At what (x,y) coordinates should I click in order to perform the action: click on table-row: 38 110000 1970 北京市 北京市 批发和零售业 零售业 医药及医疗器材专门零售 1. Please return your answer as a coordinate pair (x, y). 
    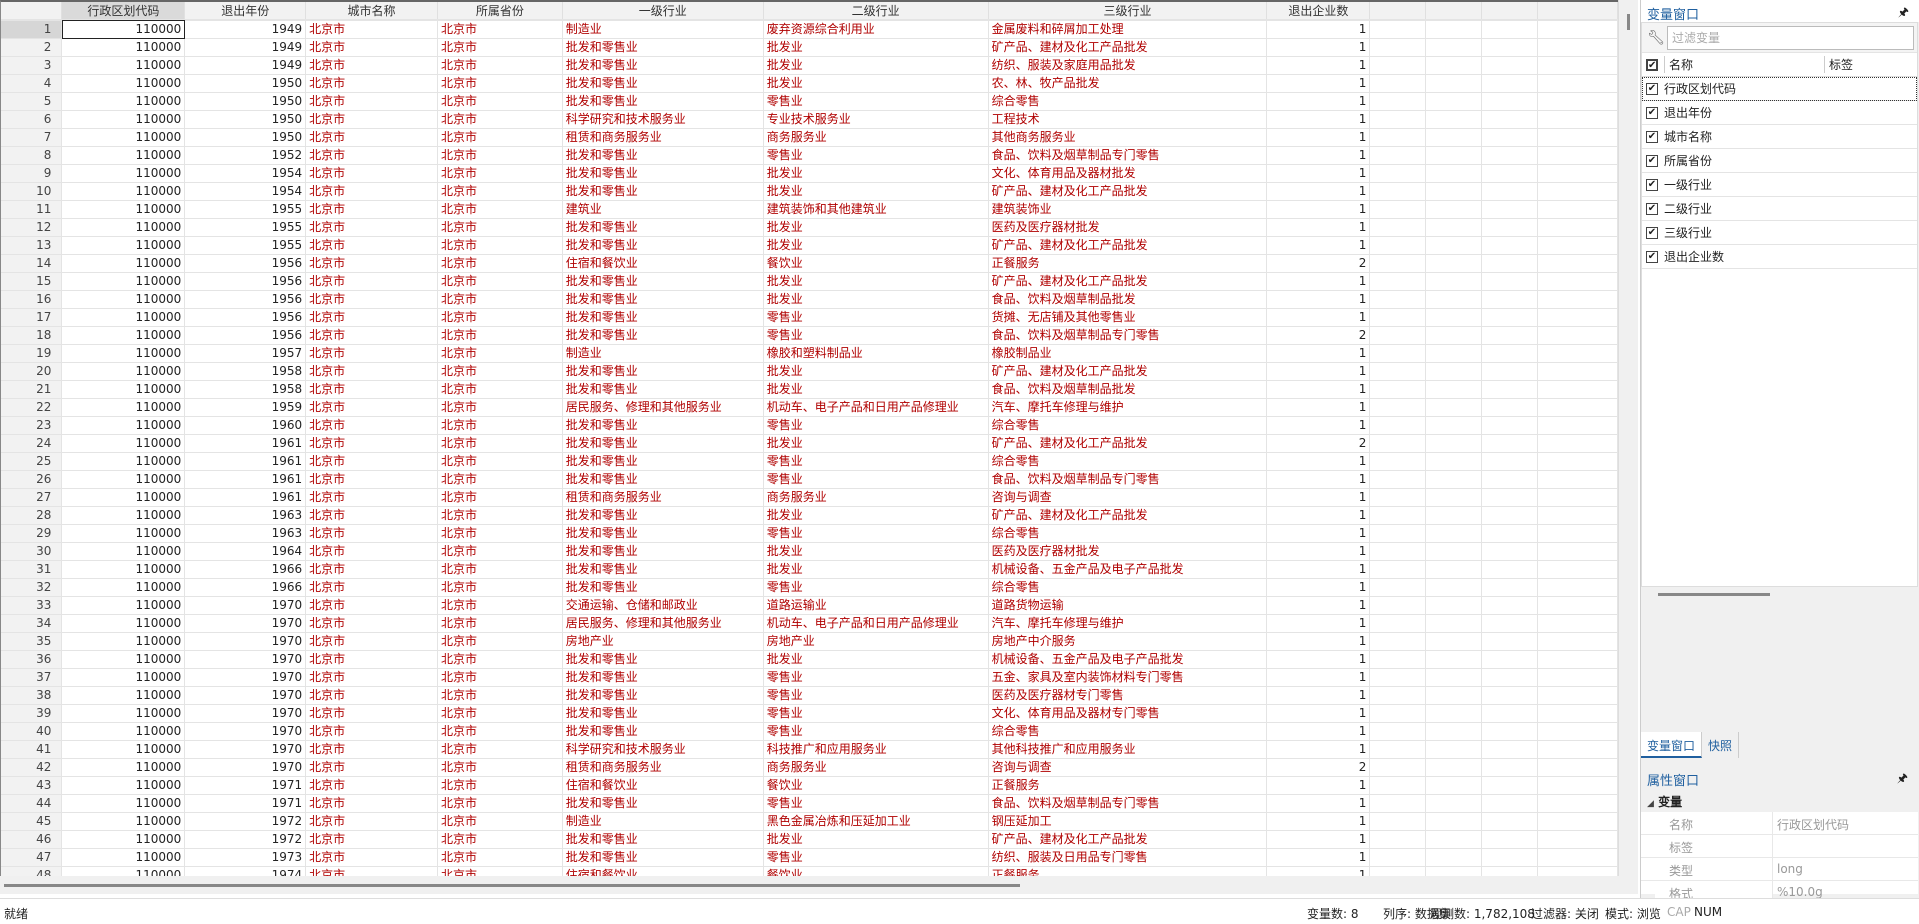
    Looking at the image, I should click on (809, 695).